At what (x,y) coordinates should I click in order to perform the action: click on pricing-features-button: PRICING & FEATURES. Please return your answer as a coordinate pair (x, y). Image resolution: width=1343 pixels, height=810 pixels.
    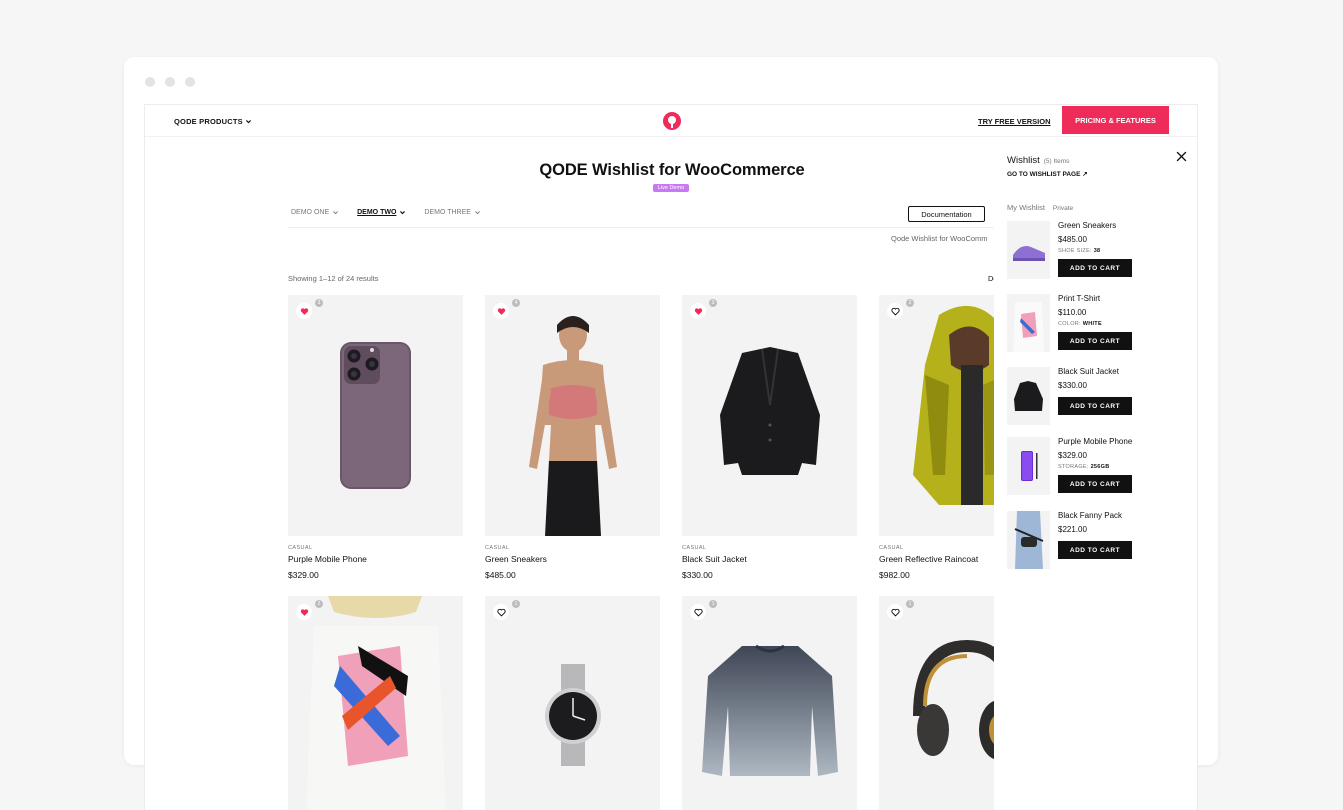
    Looking at the image, I should click on (1115, 120).